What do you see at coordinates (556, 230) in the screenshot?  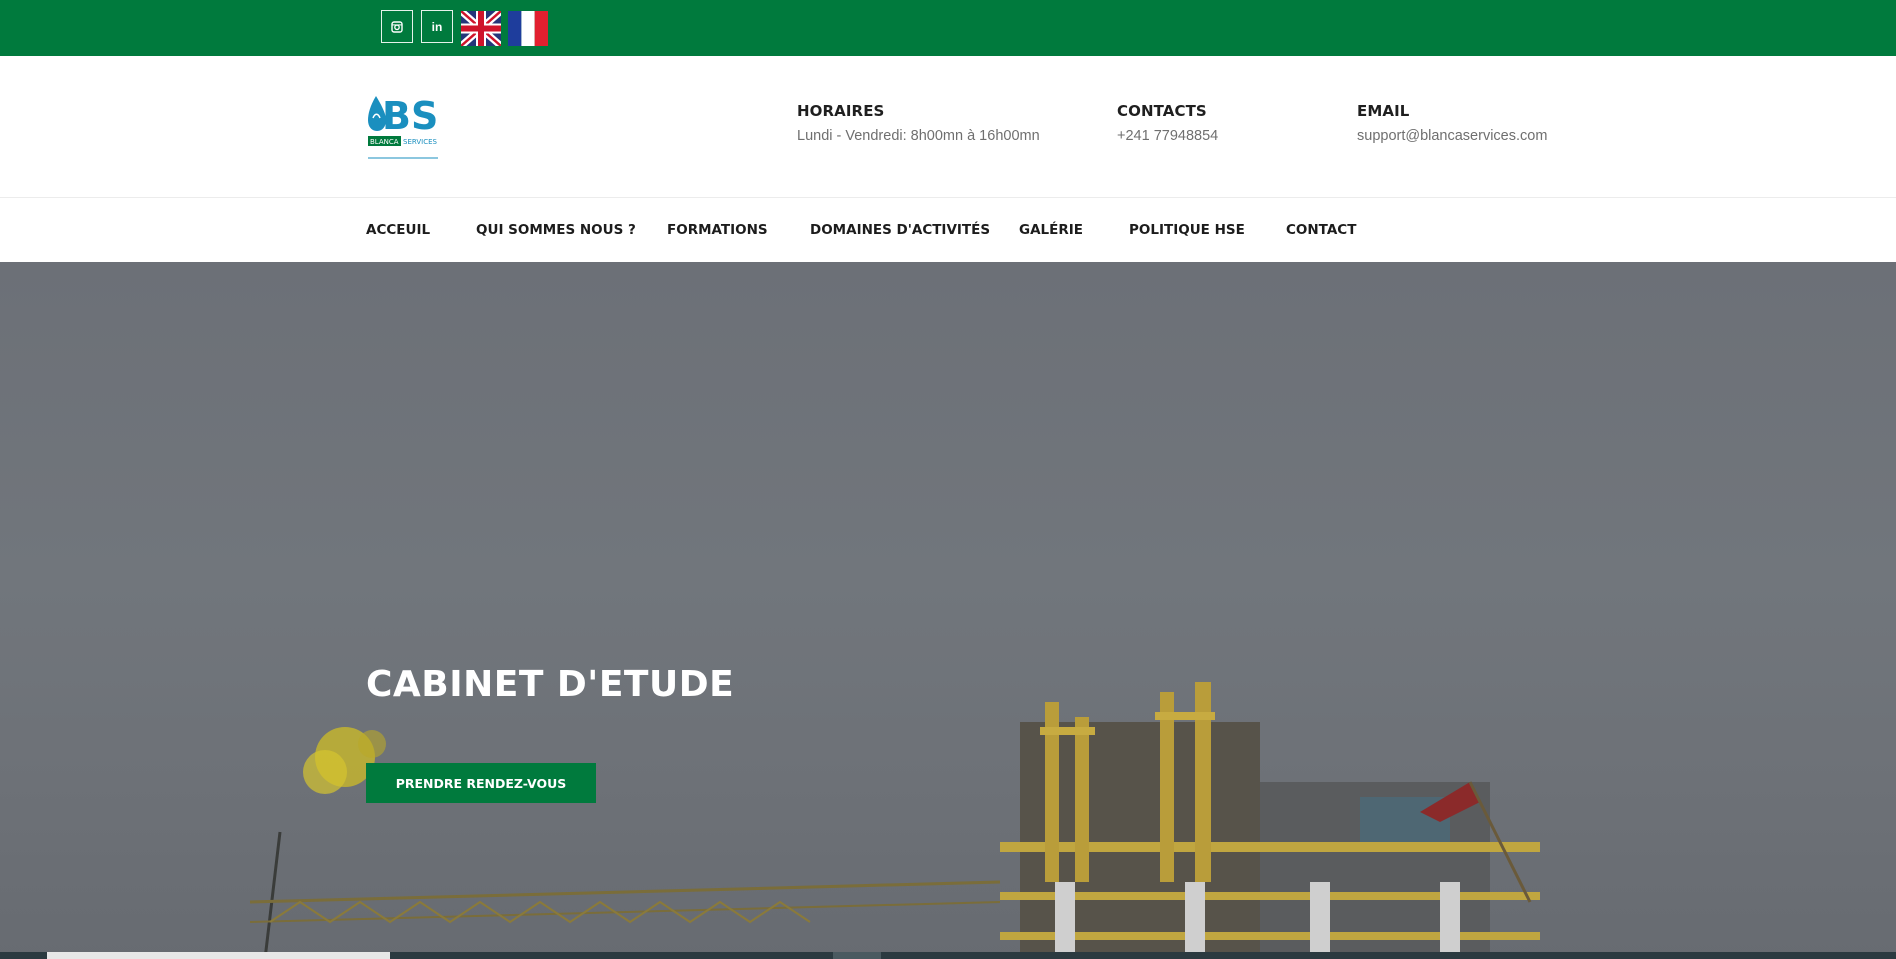 I see `nav-item-qui-sommes-nous: QUI SOMMES NOUS ?` at bounding box center [556, 230].